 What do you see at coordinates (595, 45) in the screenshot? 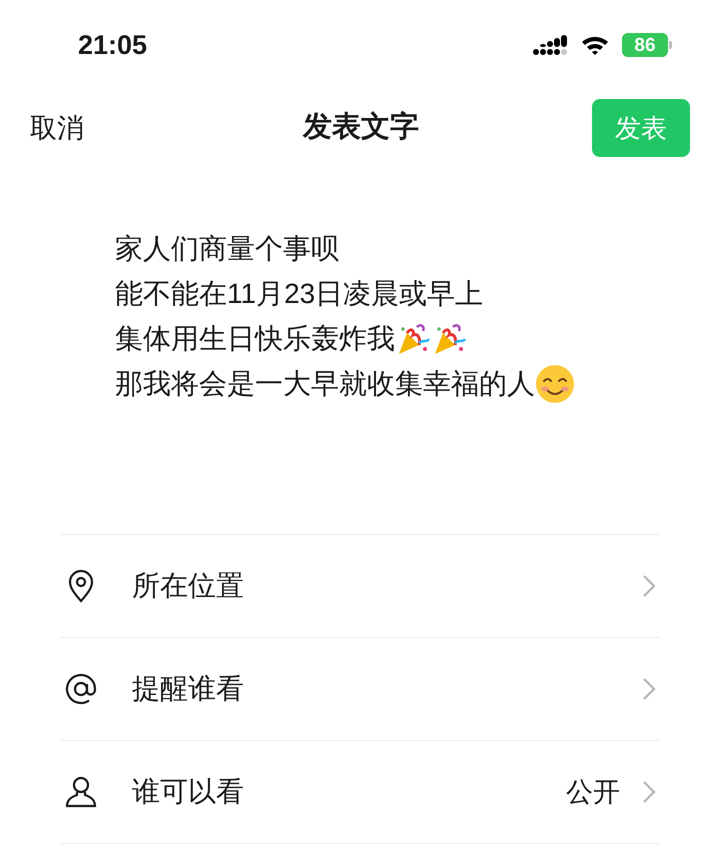
I see `wifi-icon` at bounding box center [595, 45].